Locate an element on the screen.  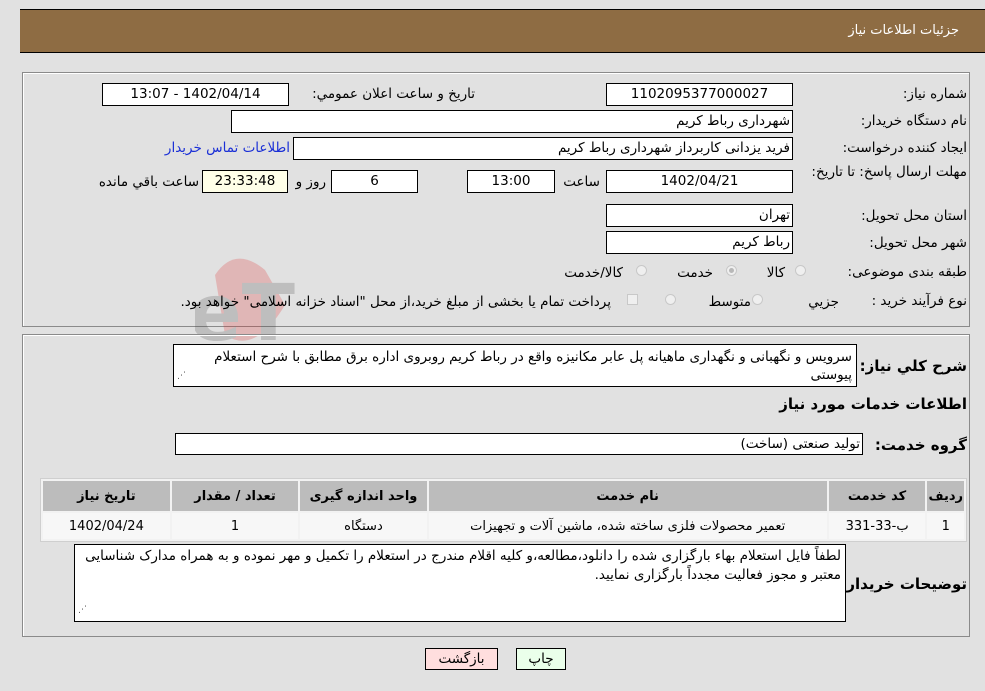
service-group-field: تولید صنعتی (ساخت) is located at coordinates (519, 444).